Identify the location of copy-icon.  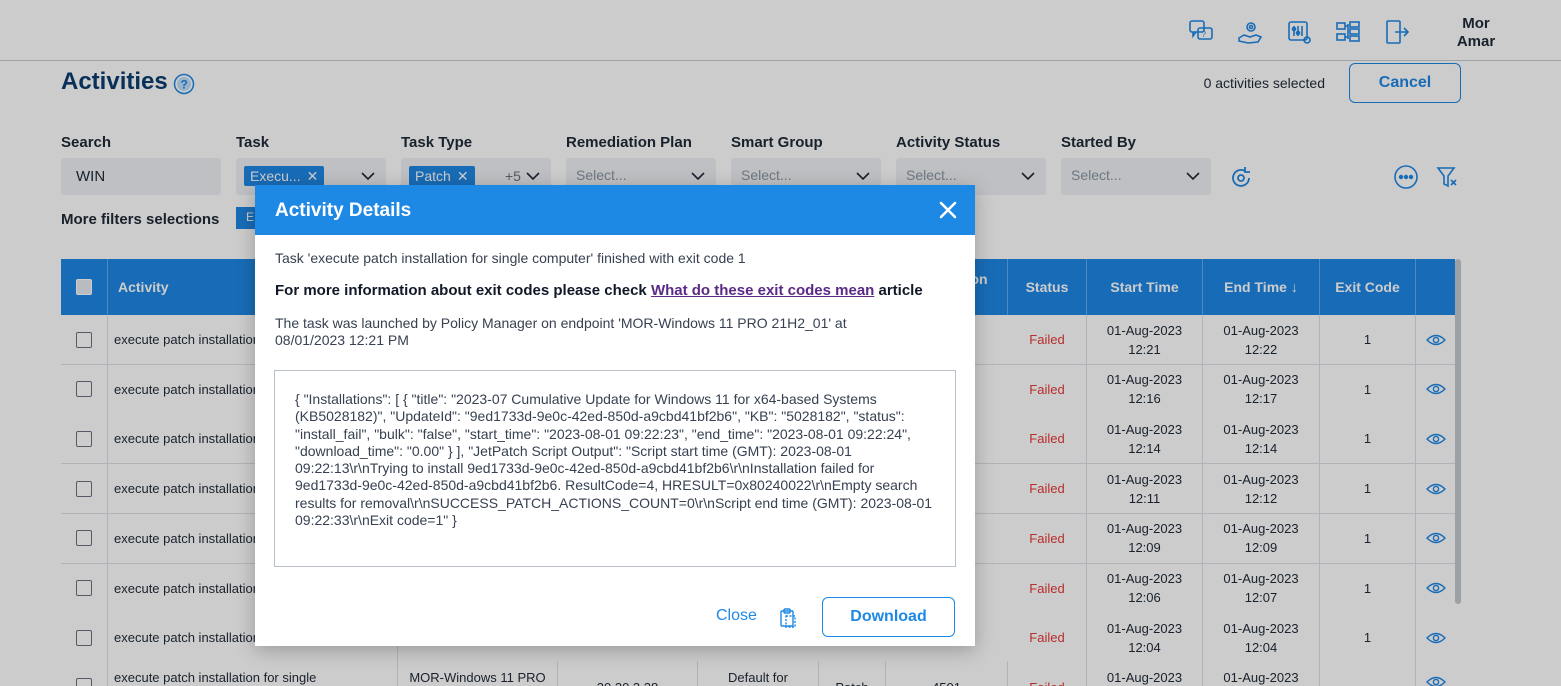
(788, 618).